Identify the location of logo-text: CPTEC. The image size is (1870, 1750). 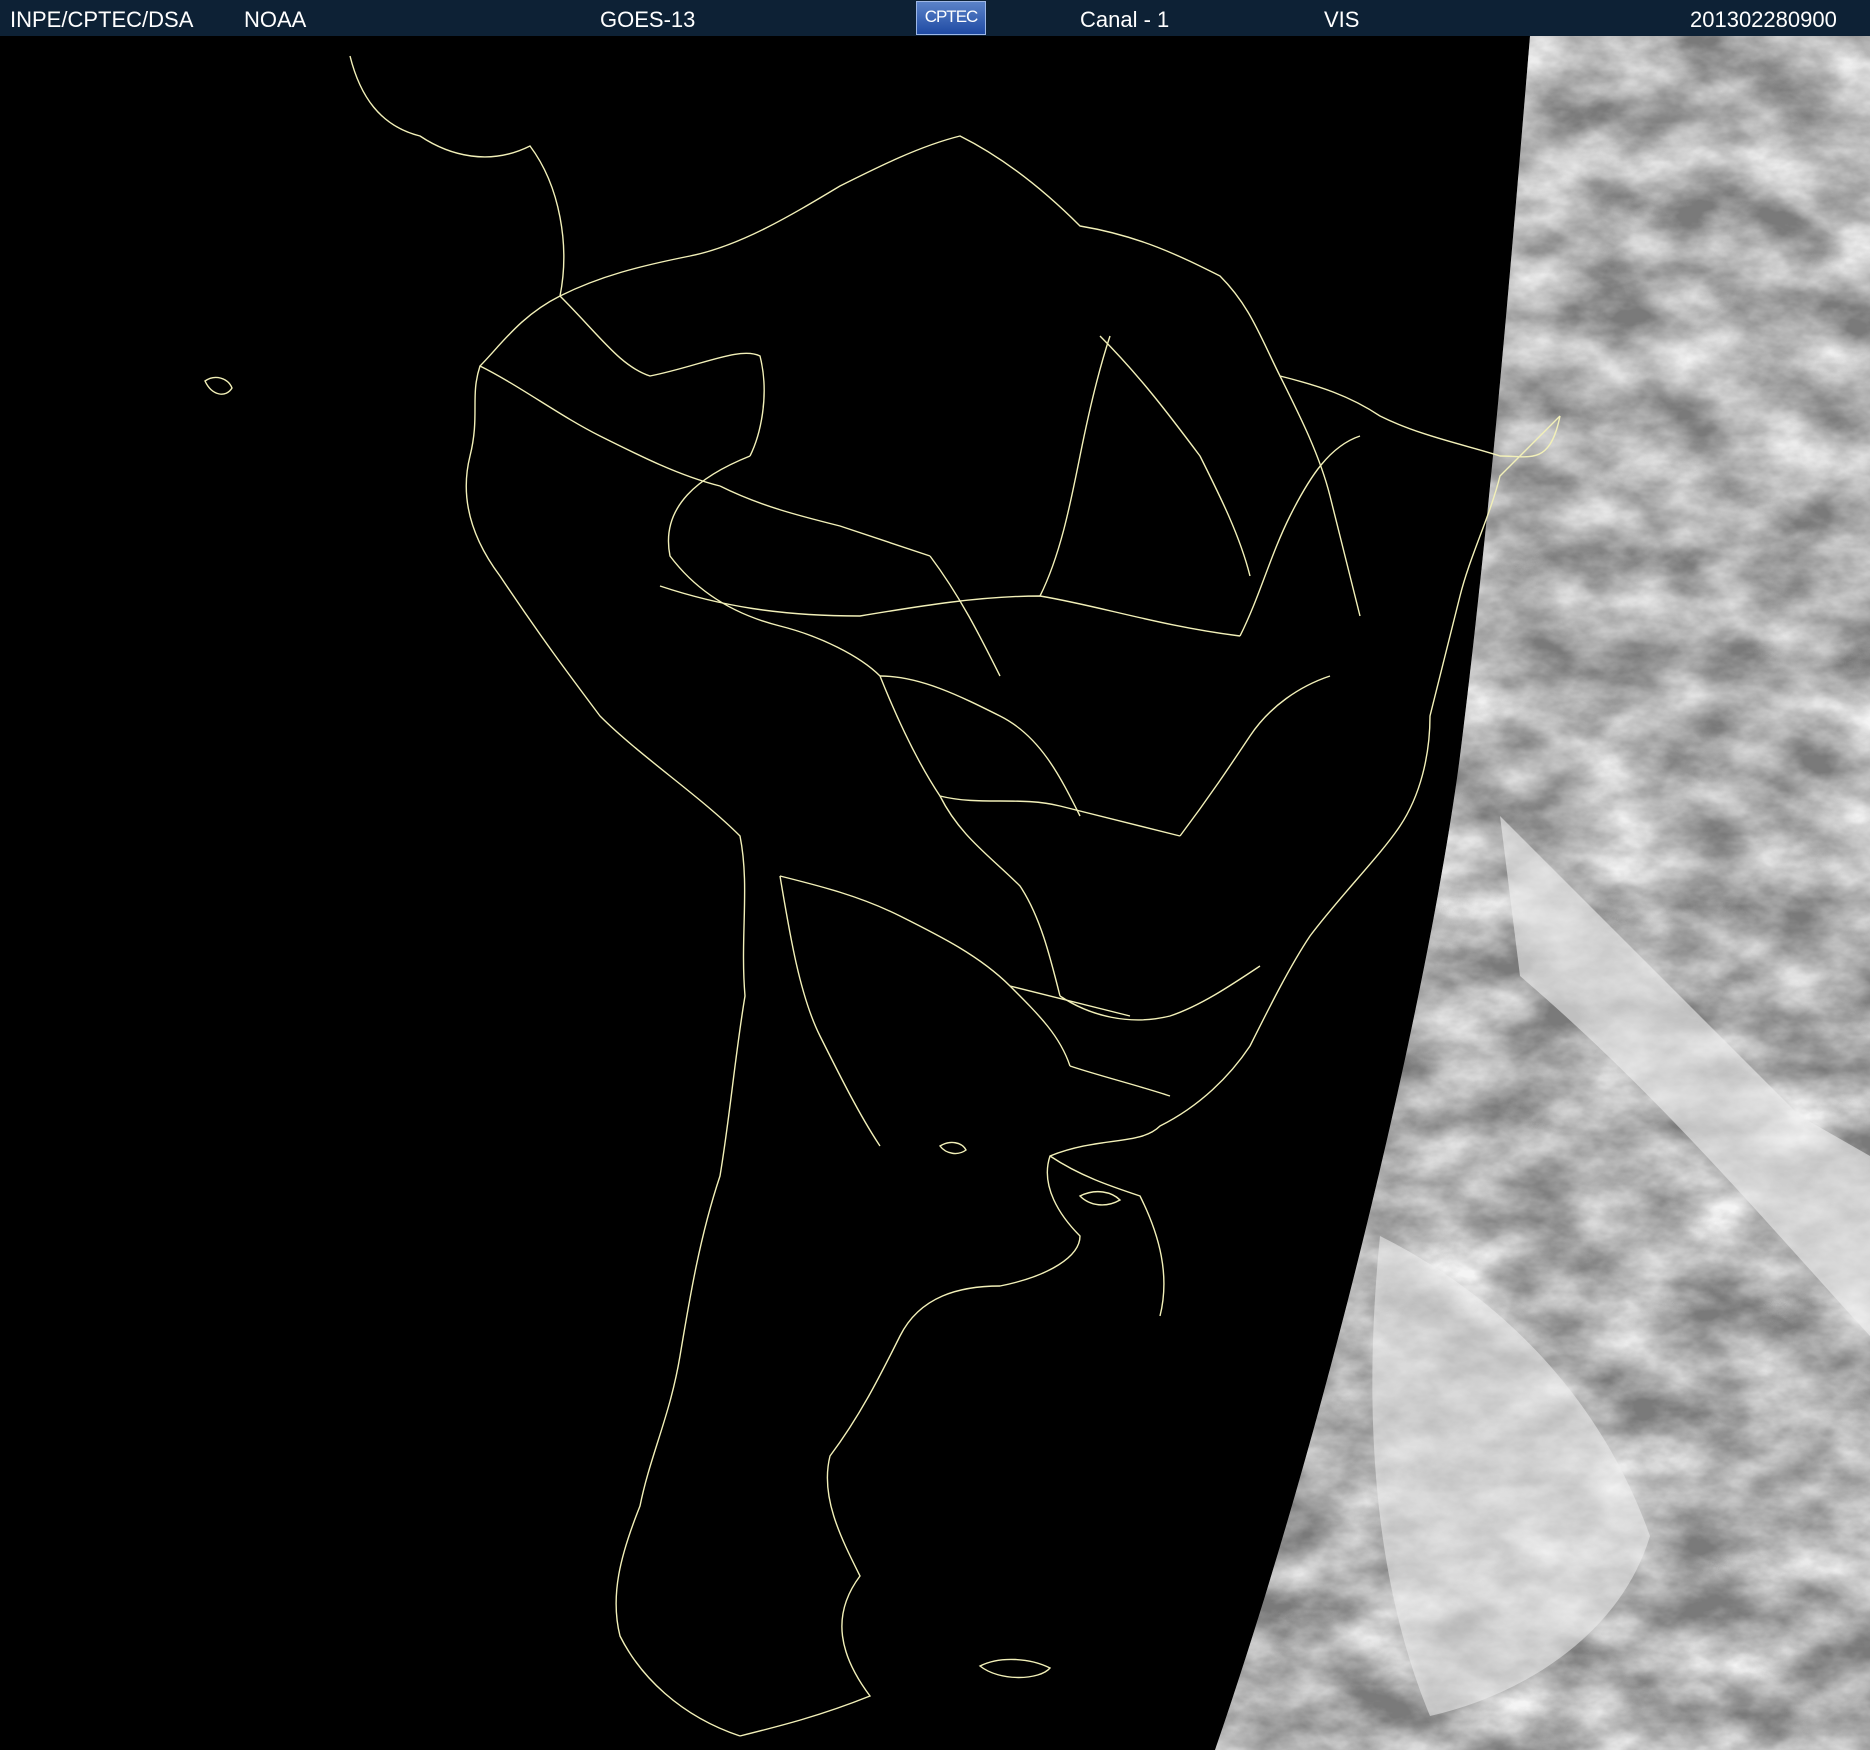
(951, 16).